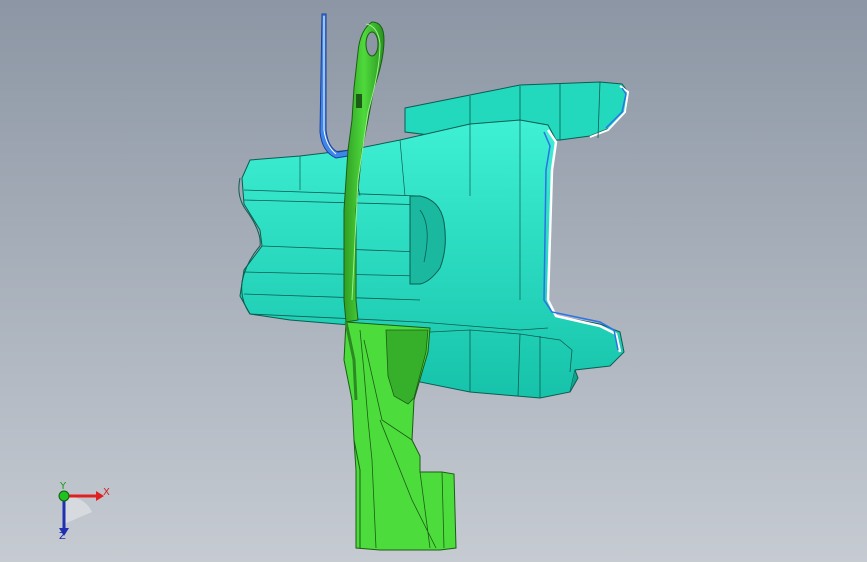  What do you see at coordinates (372, 44) in the screenshot?
I see `bracket-eye-hole` at bounding box center [372, 44].